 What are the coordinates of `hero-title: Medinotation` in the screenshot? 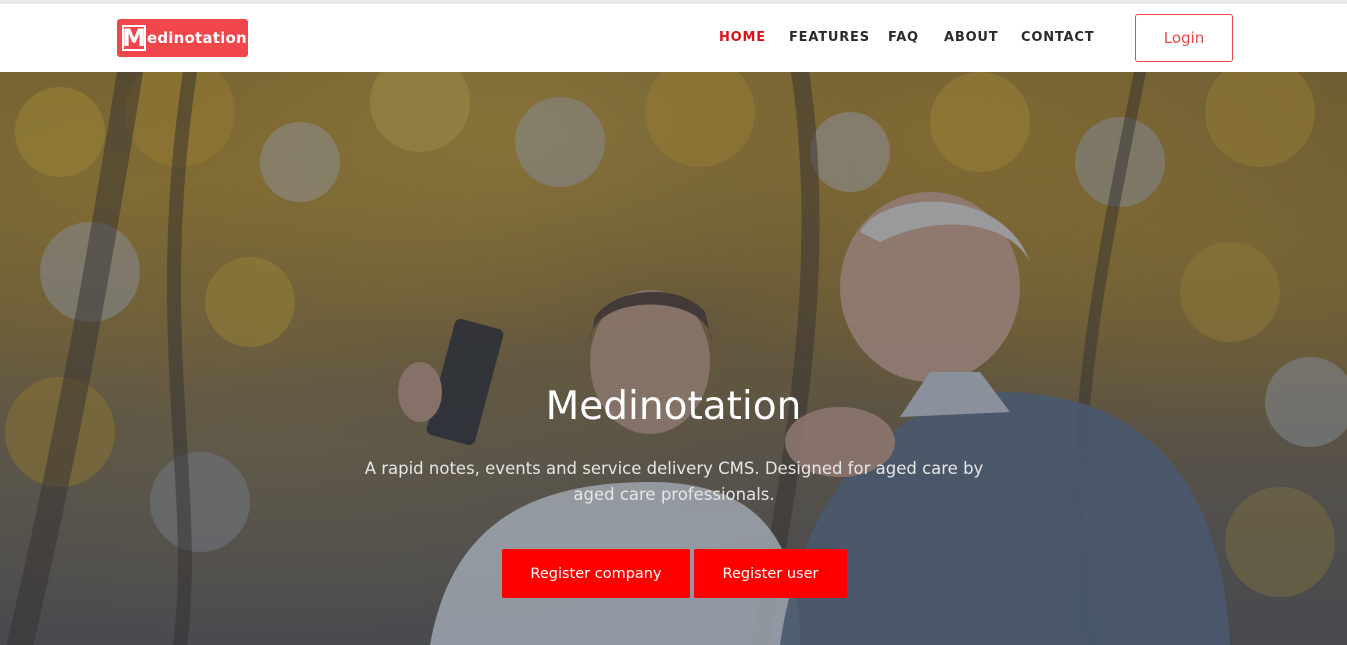 It's located at (673, 406).